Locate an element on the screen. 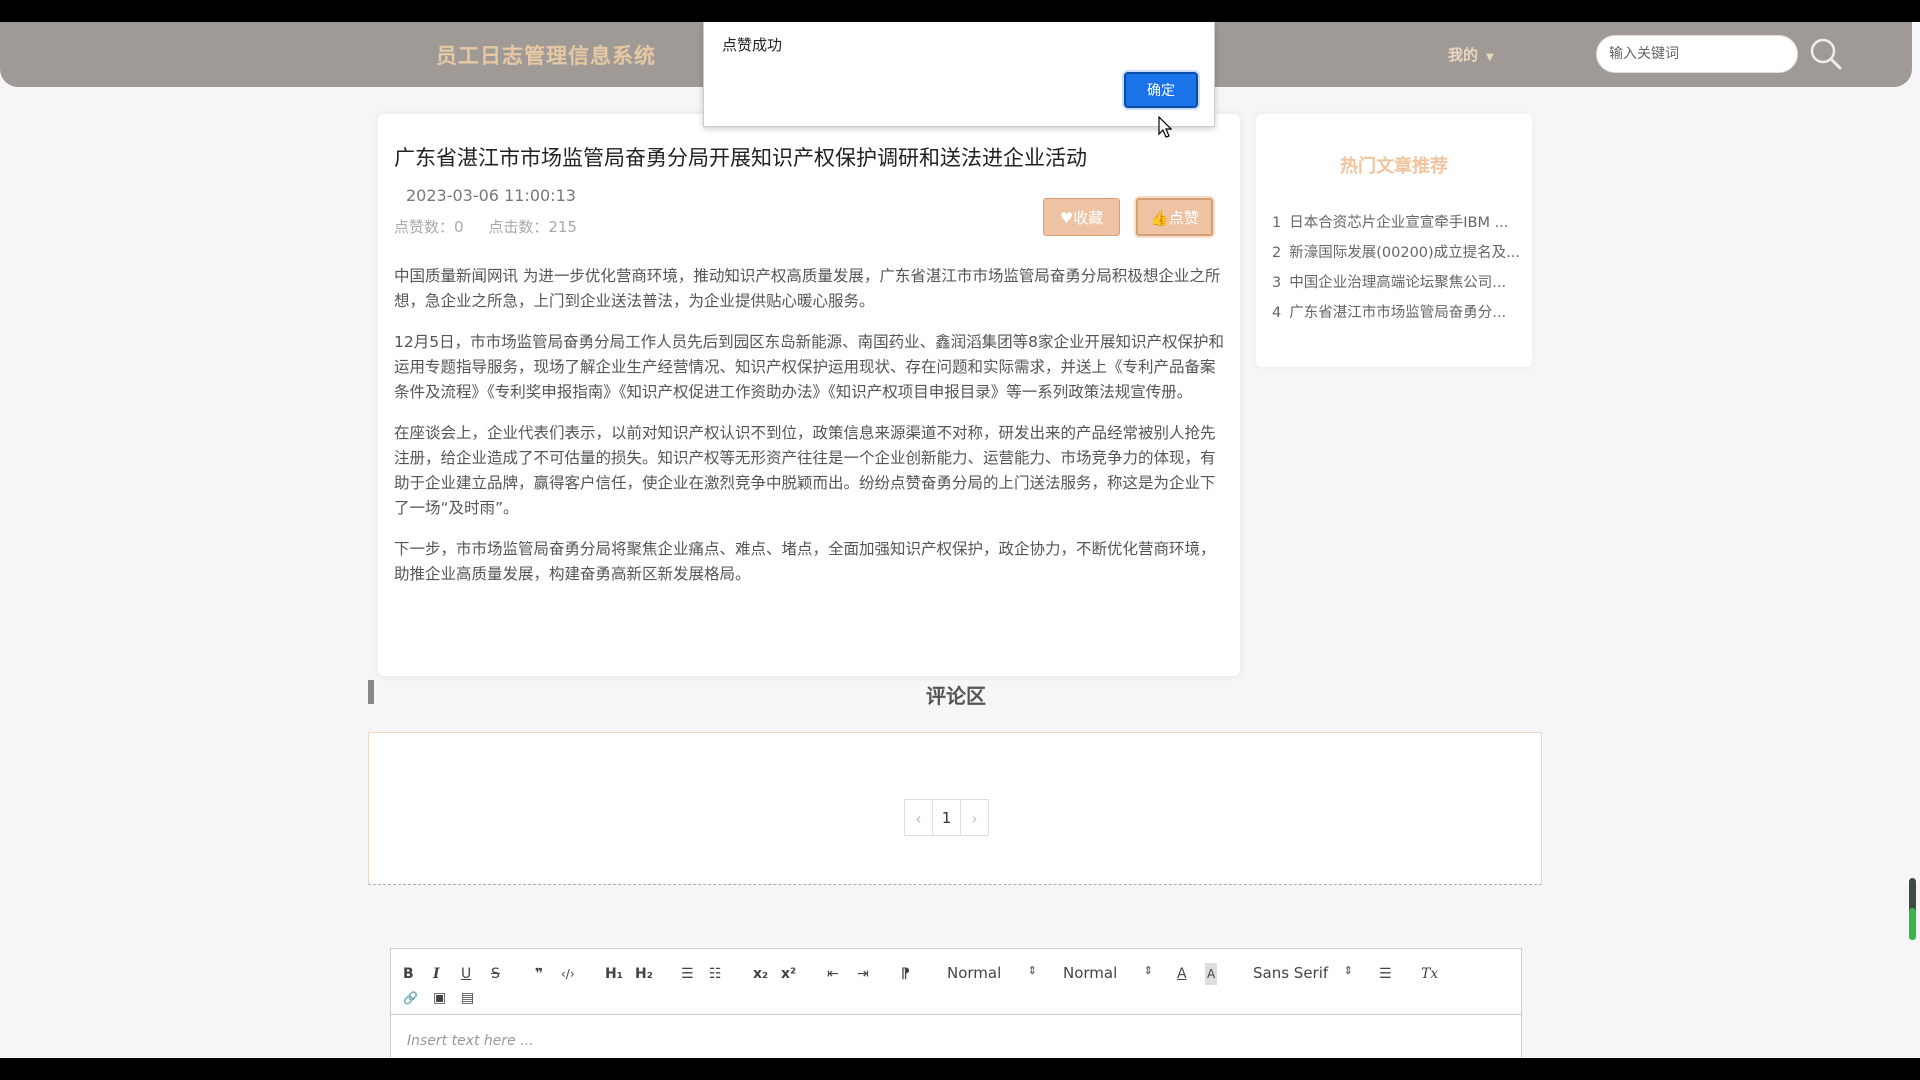  favorite-button: ♥收藏 is located at coordinates (1081, 217).